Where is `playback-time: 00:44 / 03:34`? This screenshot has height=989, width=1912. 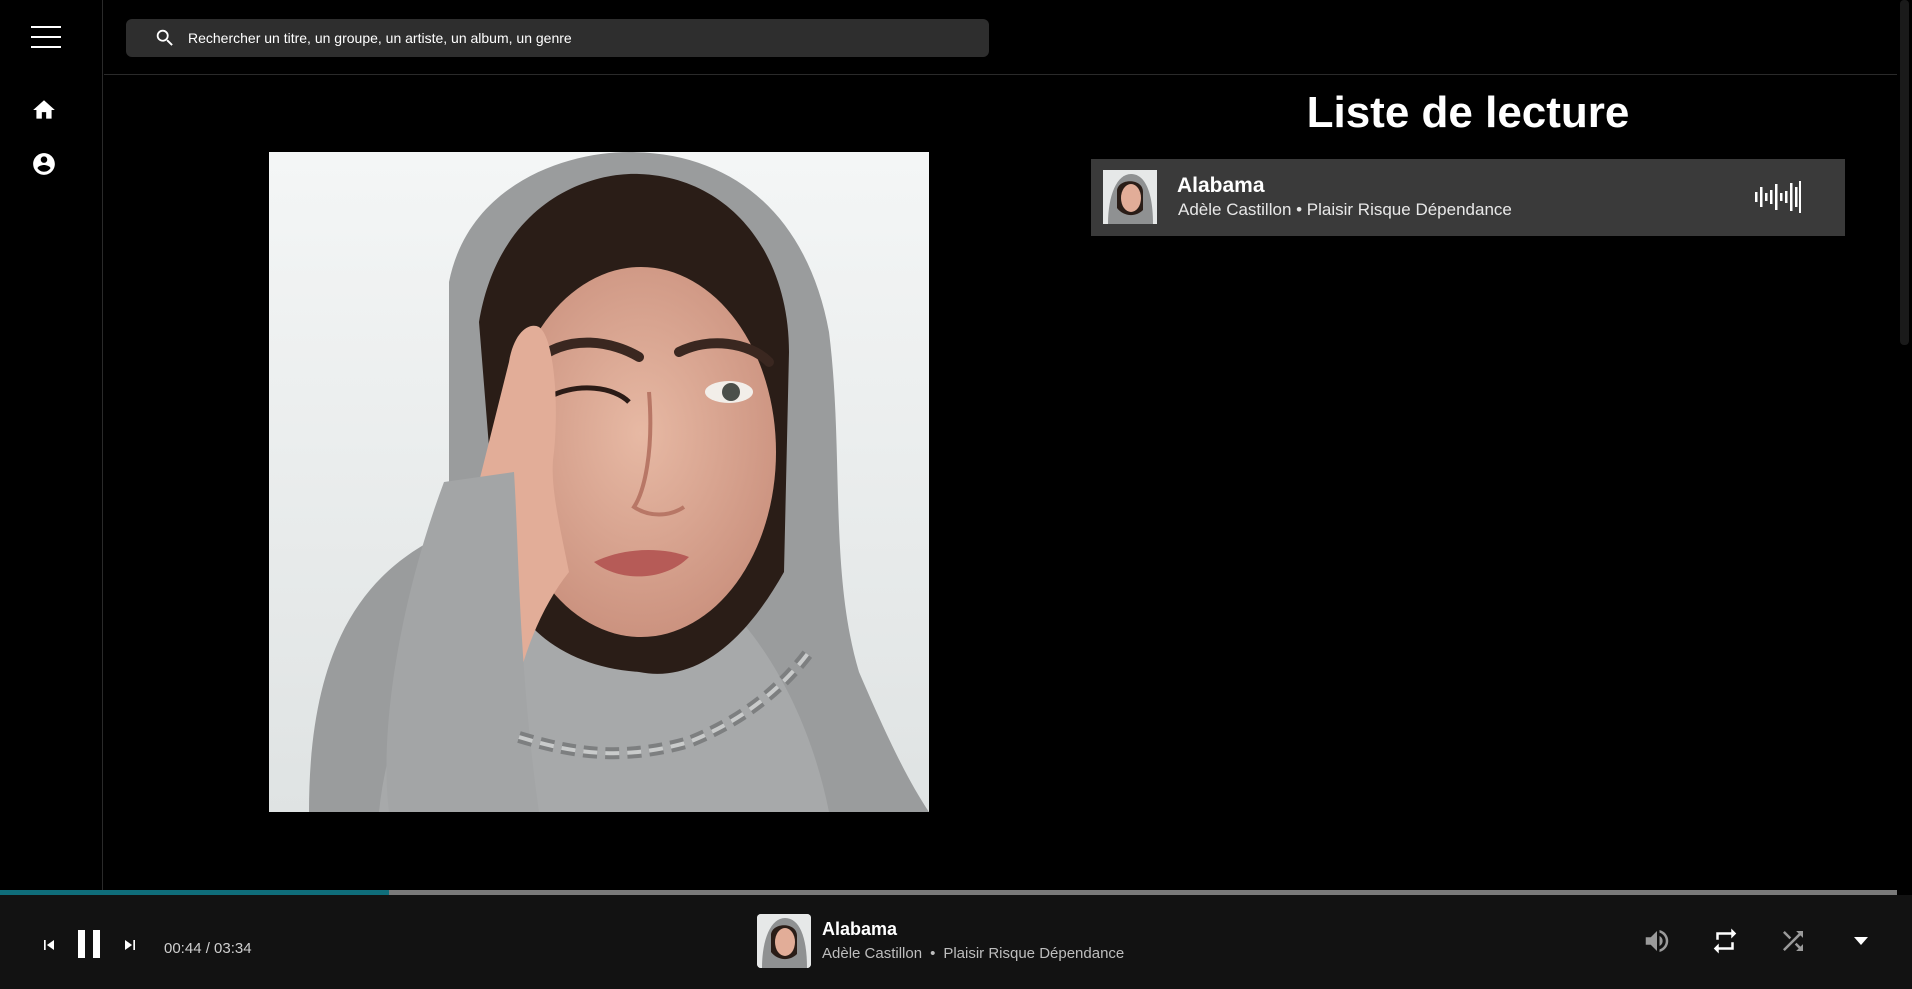 playback-time: 00:44 / 03:34 is located at coordinates (208, 948).